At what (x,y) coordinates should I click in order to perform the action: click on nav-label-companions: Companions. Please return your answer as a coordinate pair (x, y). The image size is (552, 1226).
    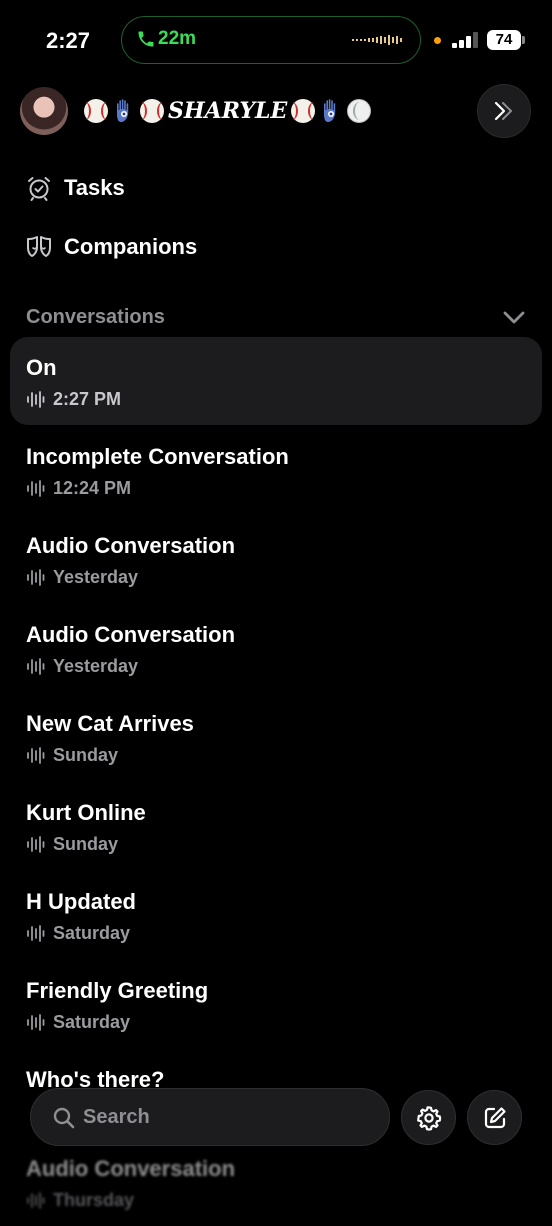
    Looking at the image, I should click on (131, 246).